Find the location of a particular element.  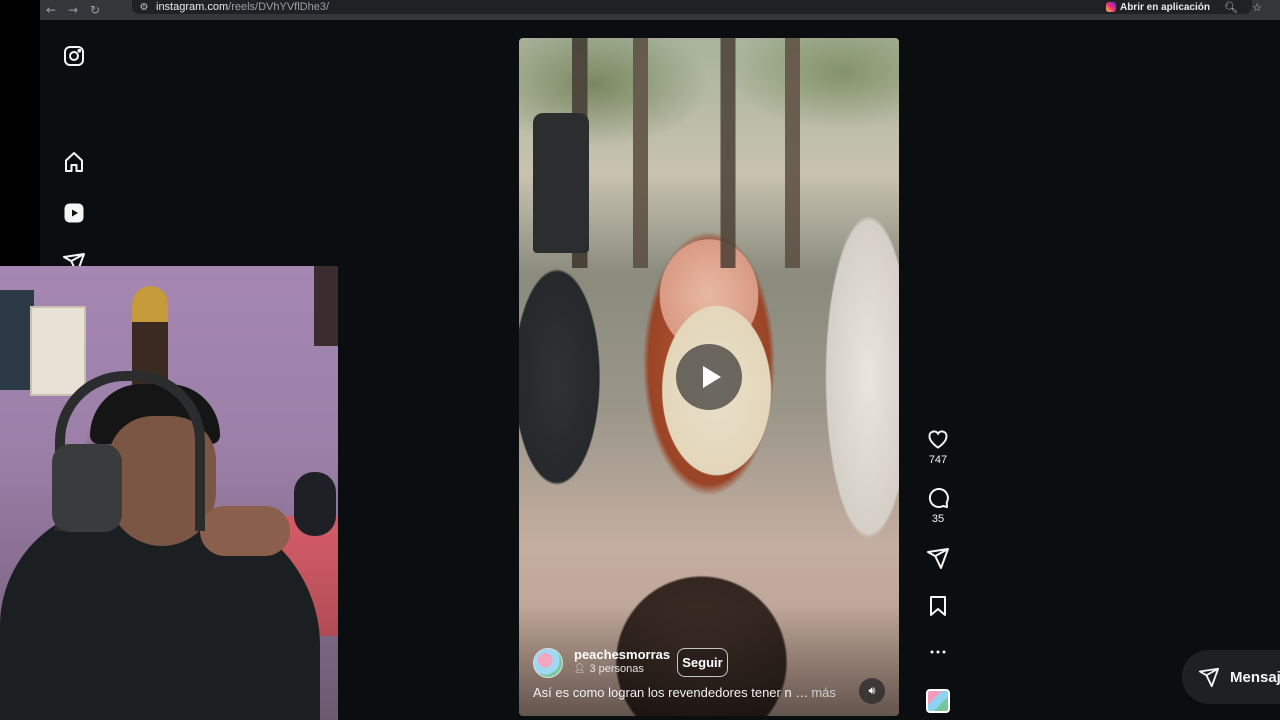

follow-button: Seguir is located at coordinates (702, 662).